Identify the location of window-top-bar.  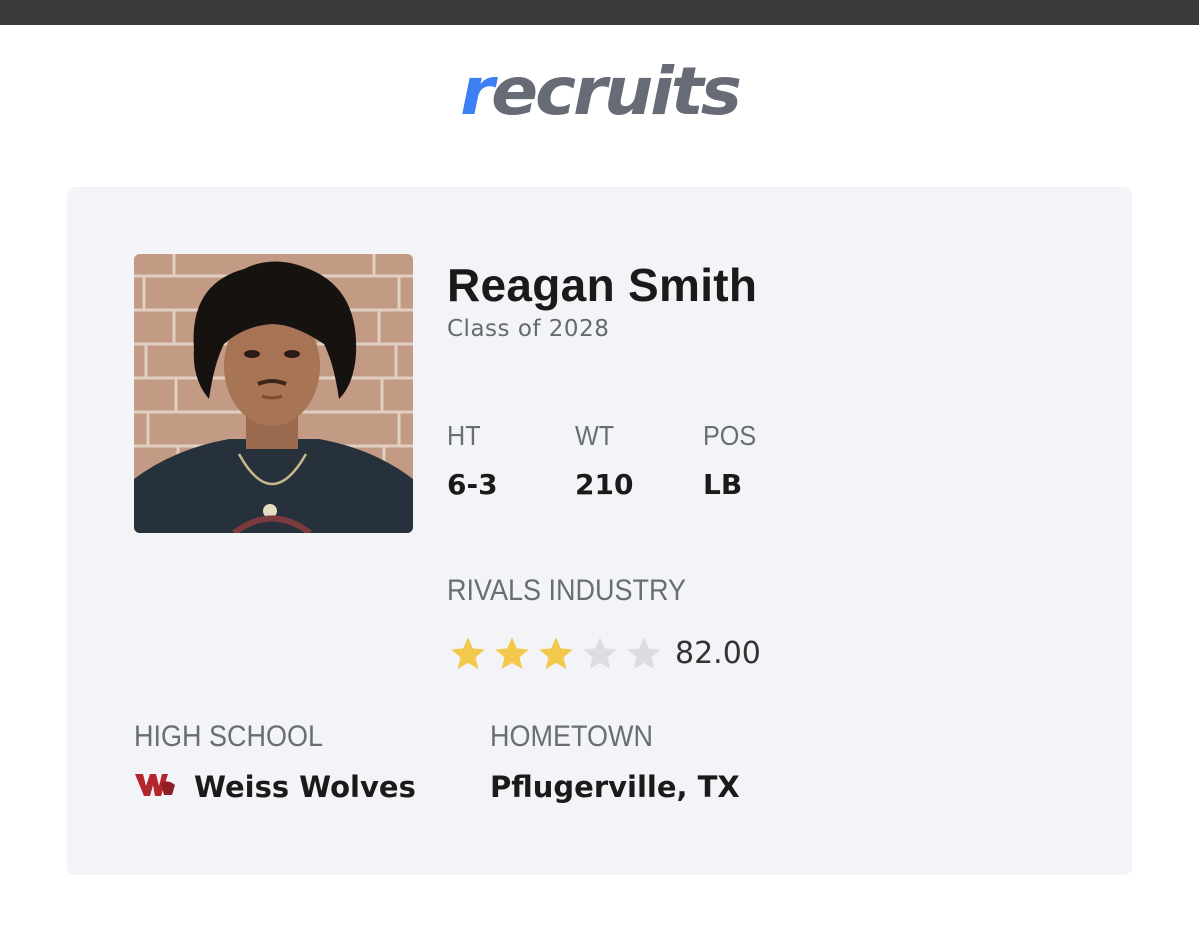
(599, 12).